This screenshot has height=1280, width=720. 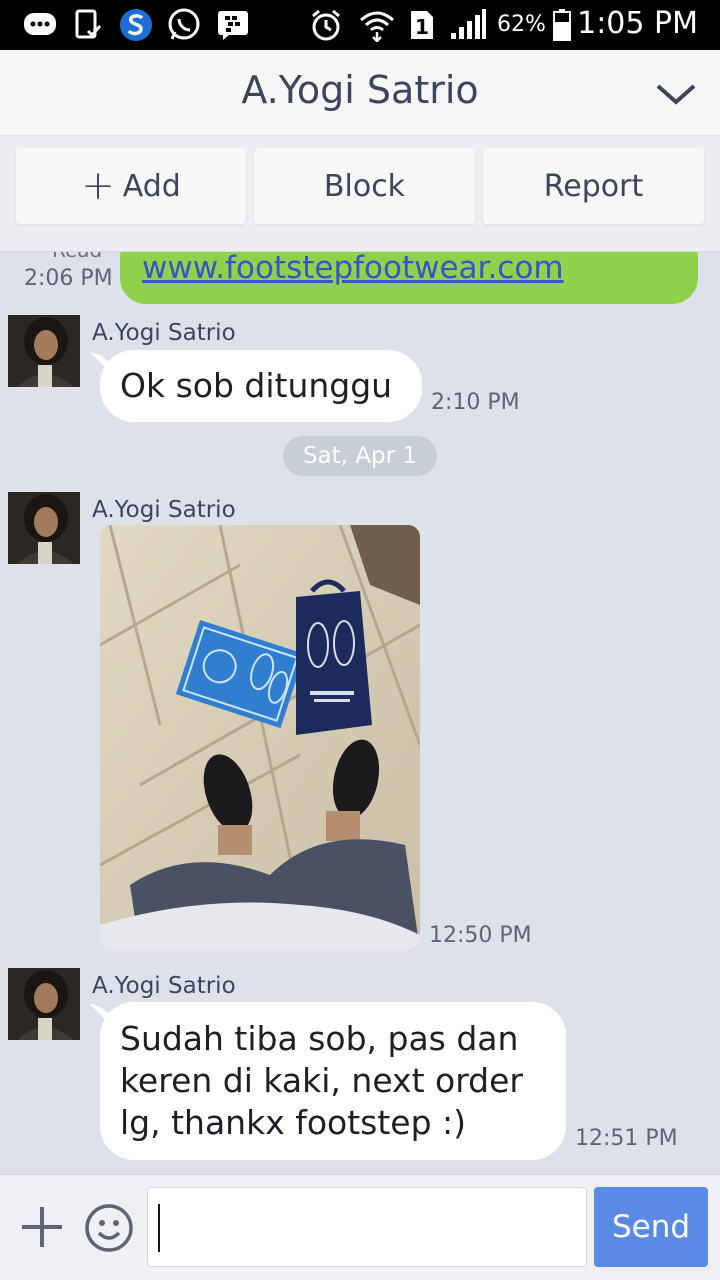 What do you see at coordinates (377, 25) in the screenshot?
I see `wifi-icon` at bounding box center [377, 25].